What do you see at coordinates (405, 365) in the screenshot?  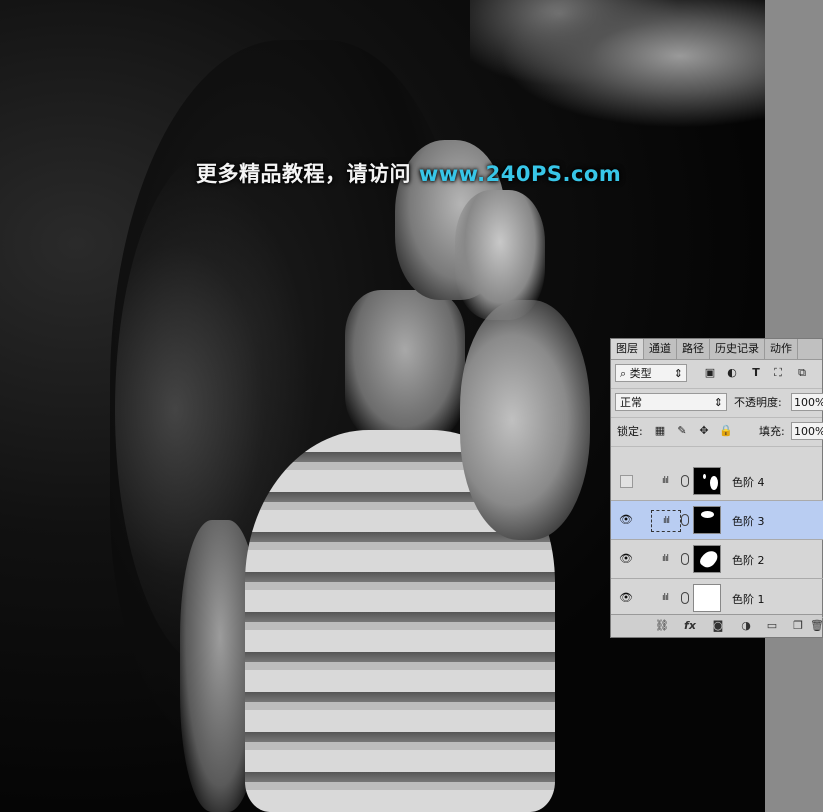 I see `neck` at bounding box center [405, 365].